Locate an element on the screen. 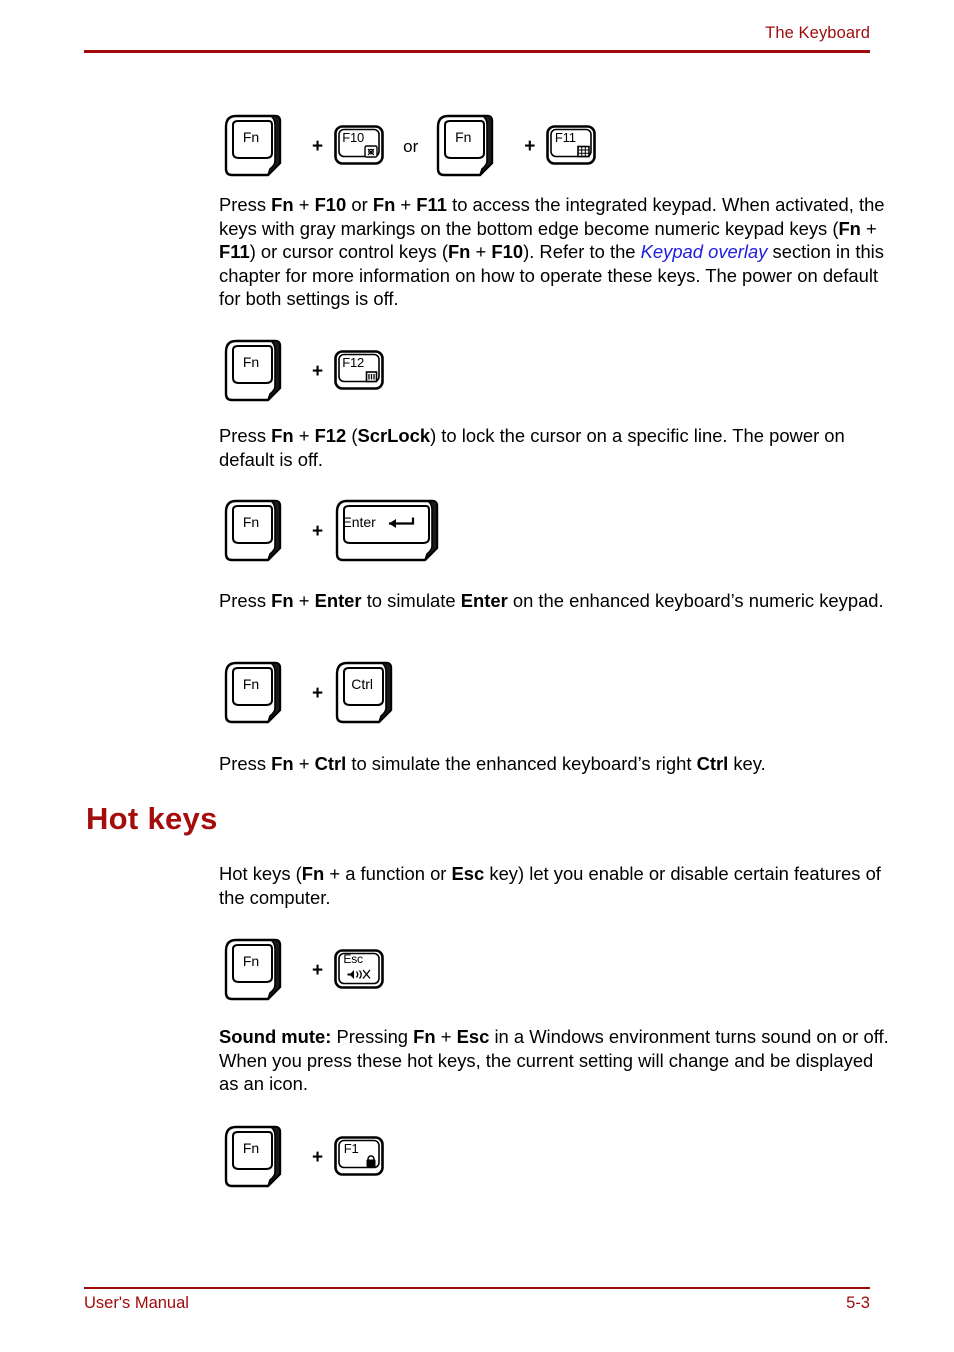  key-f1: F1 is located at coordinates (359, 1156).